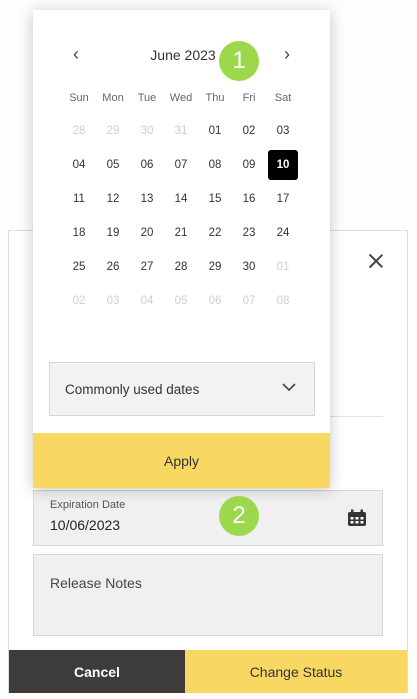 This screenshot has height=699, width=417. I want to click on day-cell: 30, so click(249, 267).